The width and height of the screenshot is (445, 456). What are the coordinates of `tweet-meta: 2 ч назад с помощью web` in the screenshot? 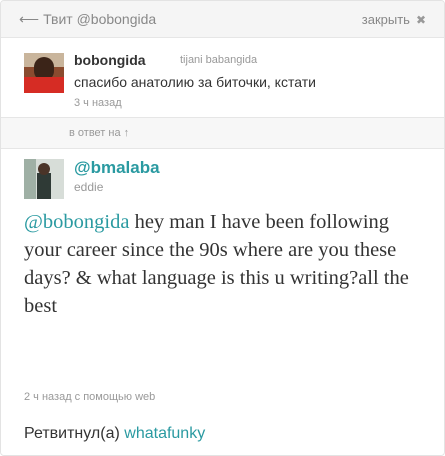 It's located at (89, 397).